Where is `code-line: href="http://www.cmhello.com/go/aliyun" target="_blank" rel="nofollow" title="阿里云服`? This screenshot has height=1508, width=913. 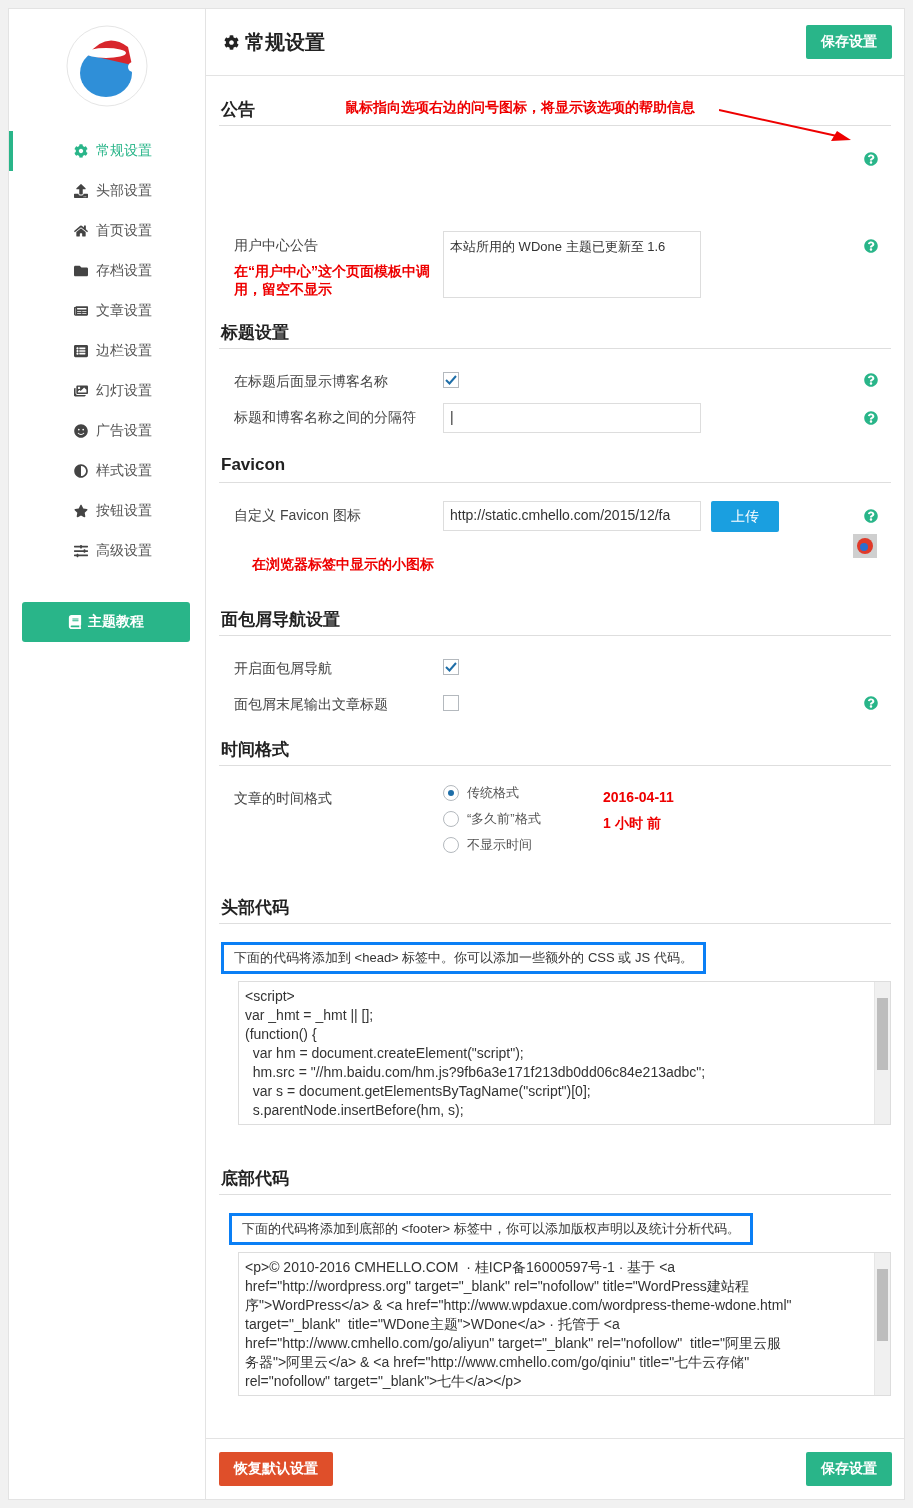
code-line: href="http://www.cmhello.com/go/aliyun" target="_blank" rel="nofollow" title="阿里云服 is located at coordinates (513, 1343).